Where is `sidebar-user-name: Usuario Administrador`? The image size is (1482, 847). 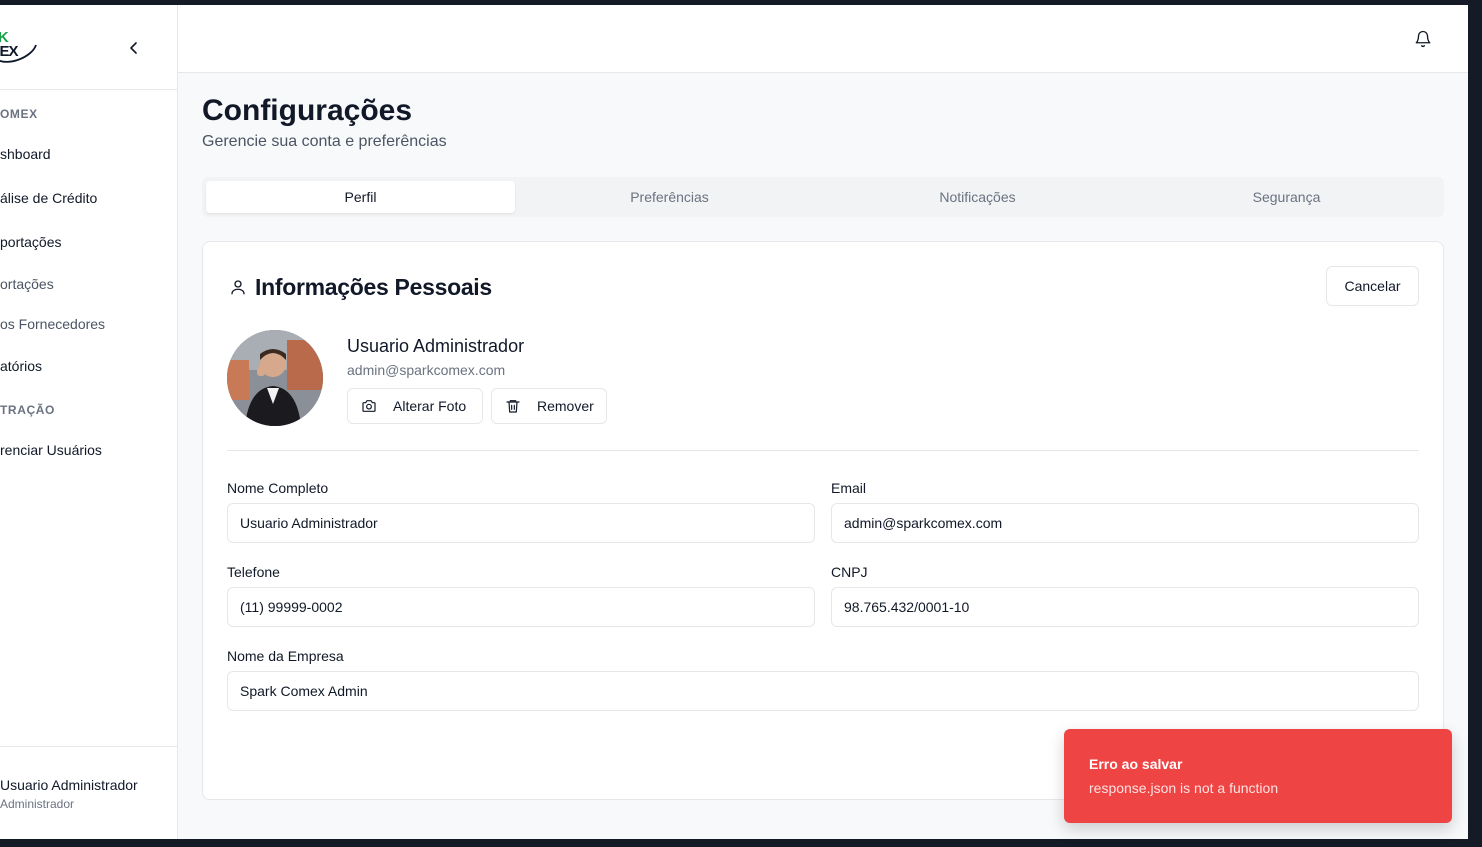 sidebar-user-name: Usuario Administrador is located at coordinates (69, 785).